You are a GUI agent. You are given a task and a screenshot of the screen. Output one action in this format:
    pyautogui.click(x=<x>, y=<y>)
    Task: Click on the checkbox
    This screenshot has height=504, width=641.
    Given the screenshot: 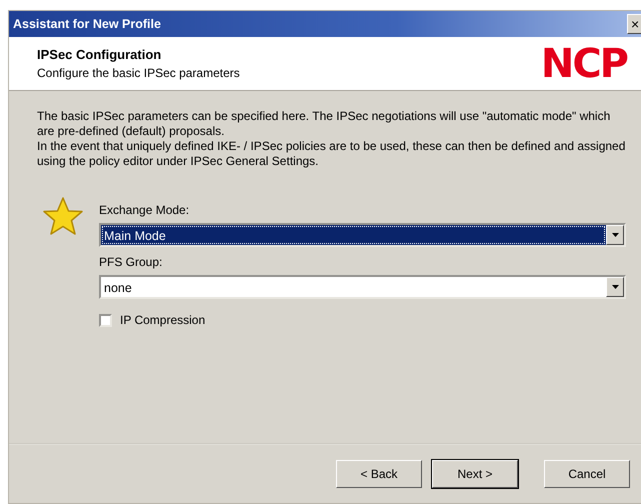 What is the action you would take?
    pyautogui.click(x=105, y=320)
    